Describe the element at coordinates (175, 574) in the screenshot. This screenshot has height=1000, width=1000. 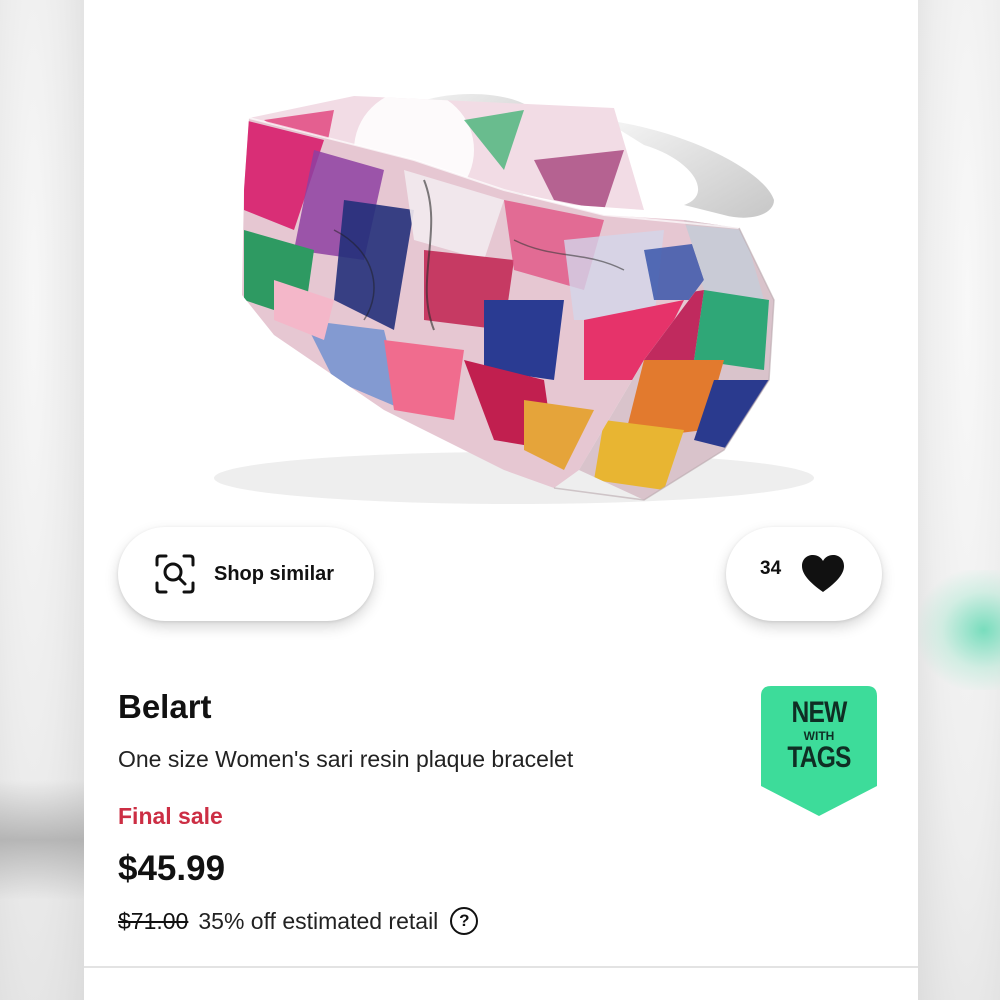
I see `scan-search-icon` at that location.